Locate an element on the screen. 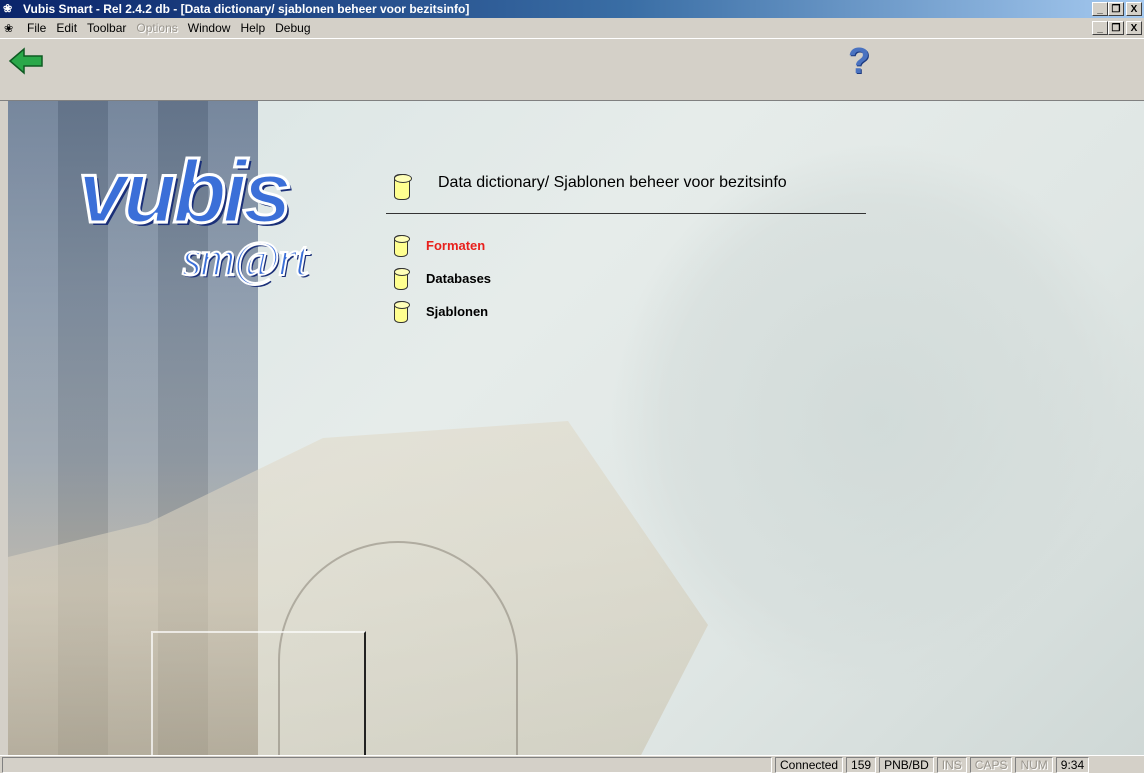  status-bar: Connected 159 PNB/BD INS CAPS NUM 9:34 is located at coordinates (572, 764).